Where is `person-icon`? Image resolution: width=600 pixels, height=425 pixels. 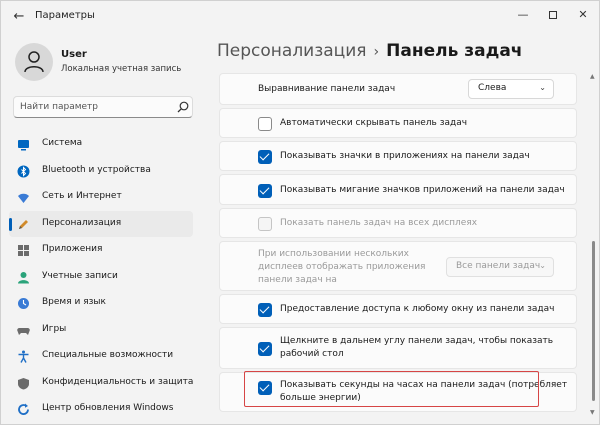 person-icon is located at coordinates (23, 277).